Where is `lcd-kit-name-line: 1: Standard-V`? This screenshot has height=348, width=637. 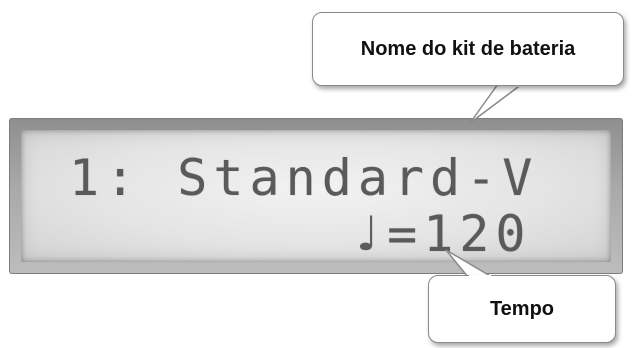
lcd-kit-name-line: 1: Standard-V is located at coordinates (304, 178).